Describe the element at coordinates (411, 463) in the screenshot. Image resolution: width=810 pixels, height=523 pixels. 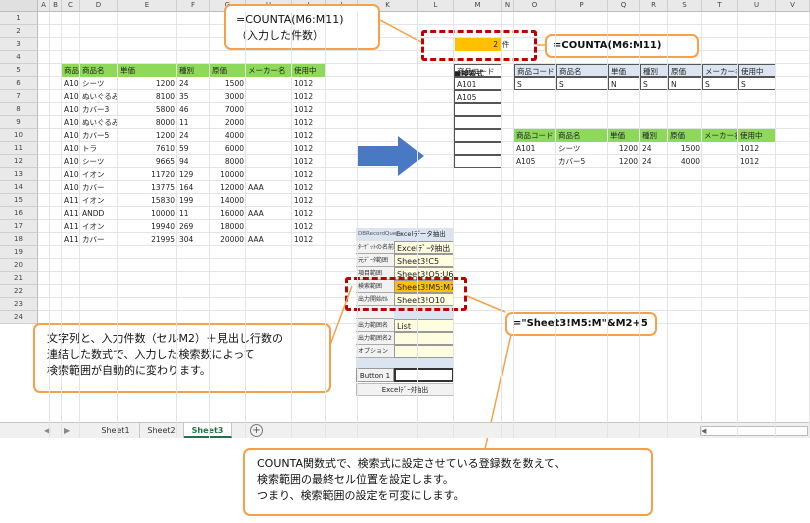
I see `callout-bottom-line1: COUNTA関数式で、検索式に設定させている登録数を数えて、` at that location.